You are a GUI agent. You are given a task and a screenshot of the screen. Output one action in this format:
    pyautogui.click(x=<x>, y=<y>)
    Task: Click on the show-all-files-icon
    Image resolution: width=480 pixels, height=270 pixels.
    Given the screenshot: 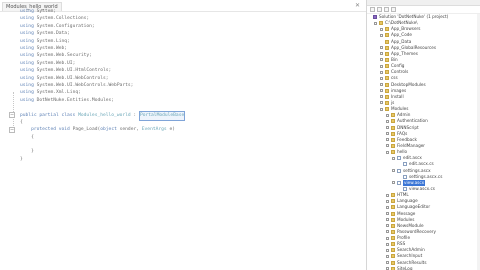 What is the action you would take?
    pyautogui.click(x=379, y=9)
    